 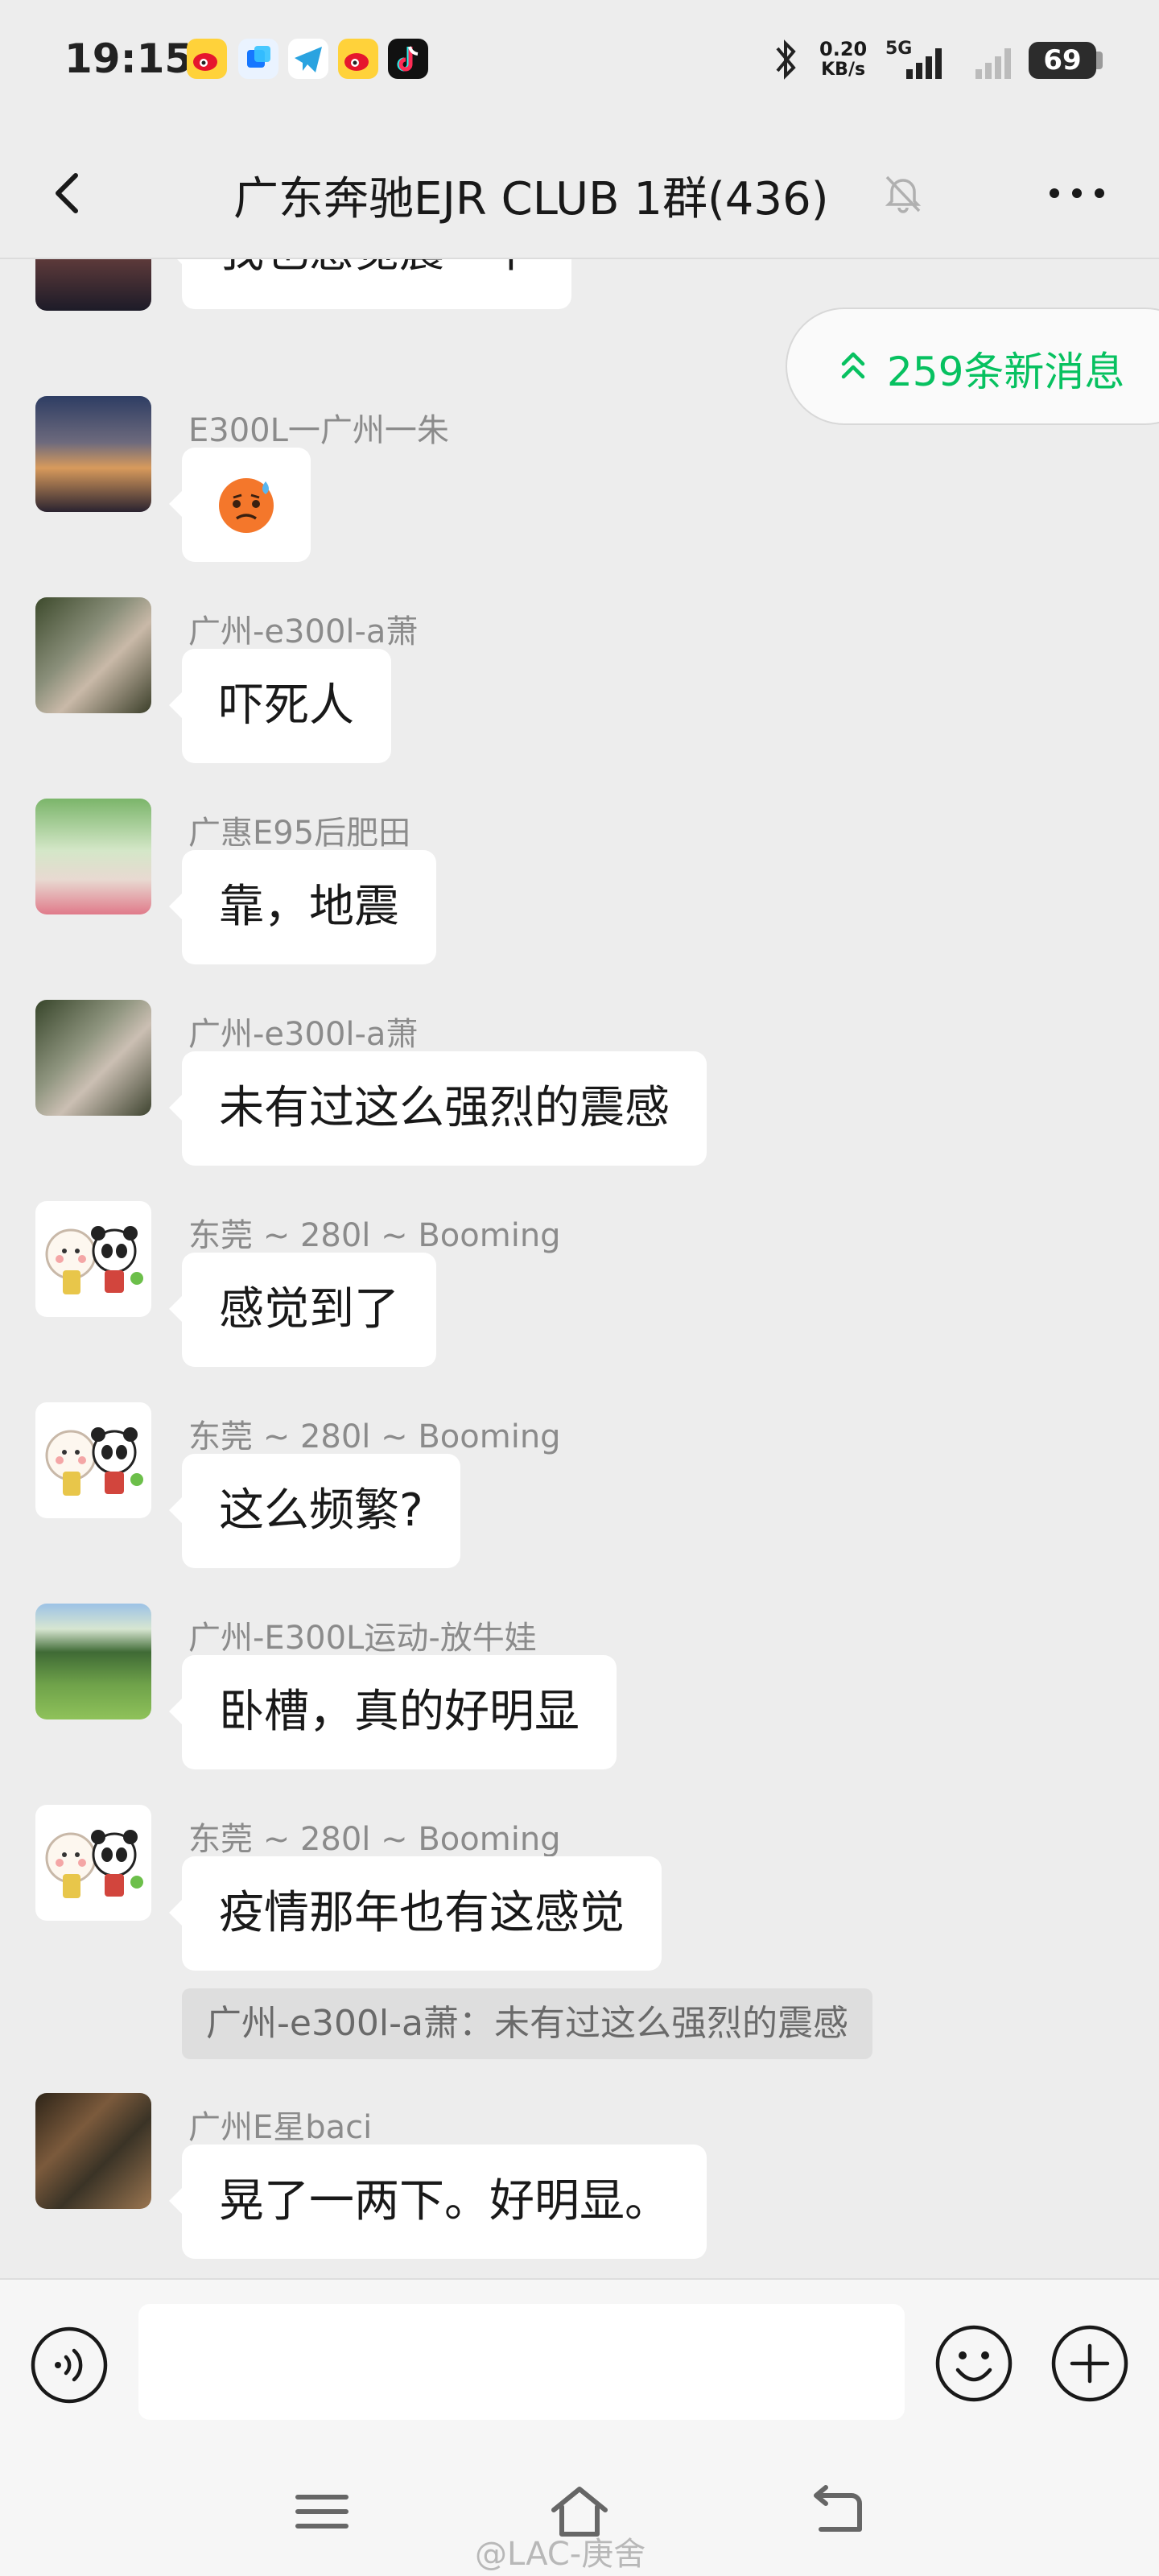 What do you see at coordinates (408, 59) in the screenshot?
I see `tiktok-notification-icon` at bounding box center [408, 59].